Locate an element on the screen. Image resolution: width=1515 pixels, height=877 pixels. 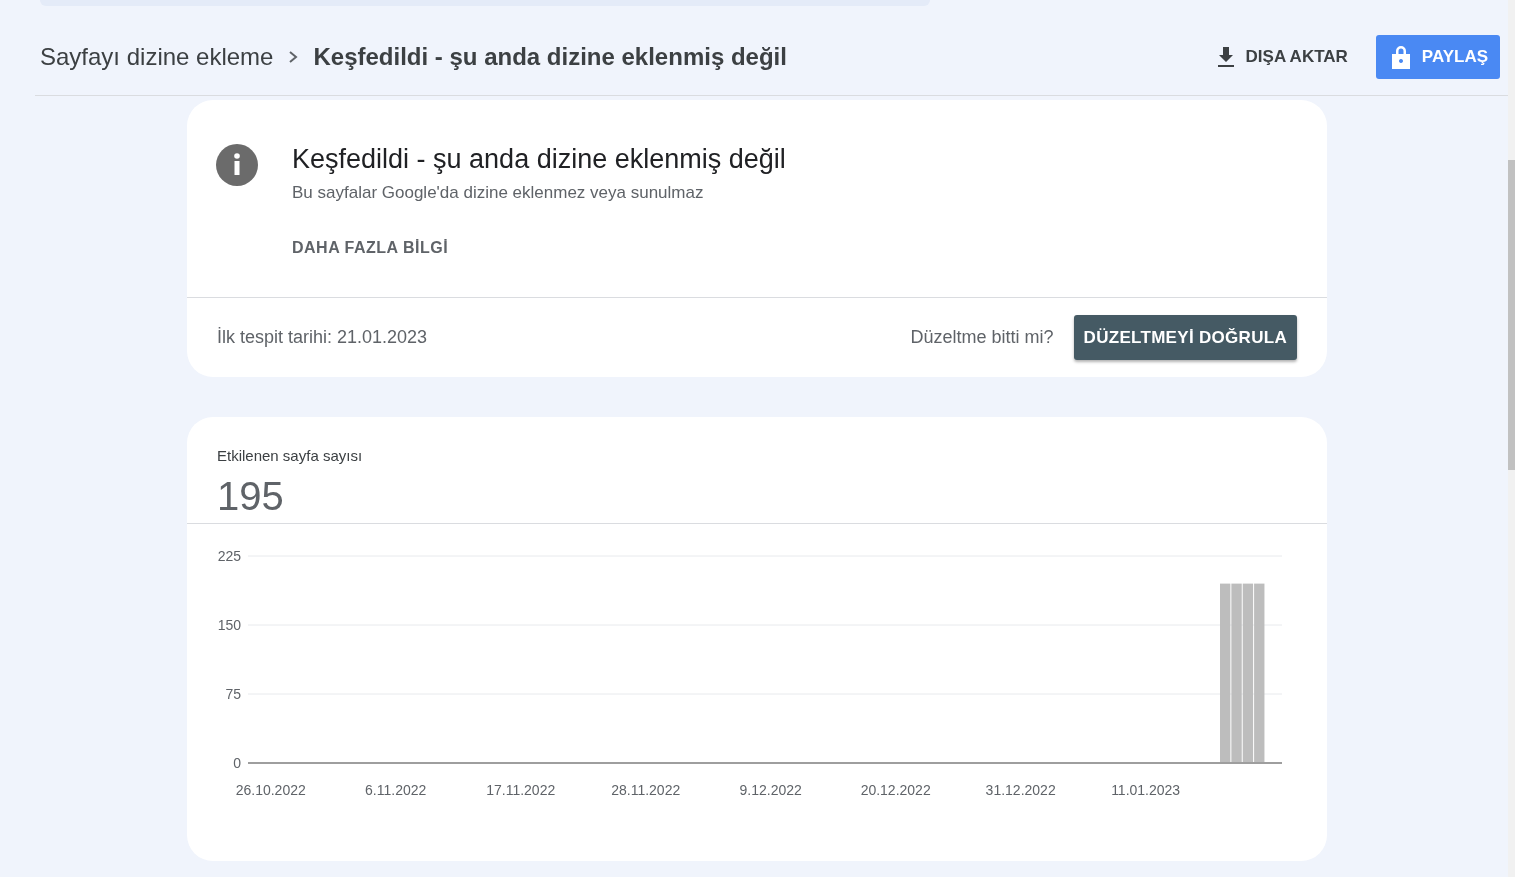
chevron-right-icon is located at coordinates (293, 56).